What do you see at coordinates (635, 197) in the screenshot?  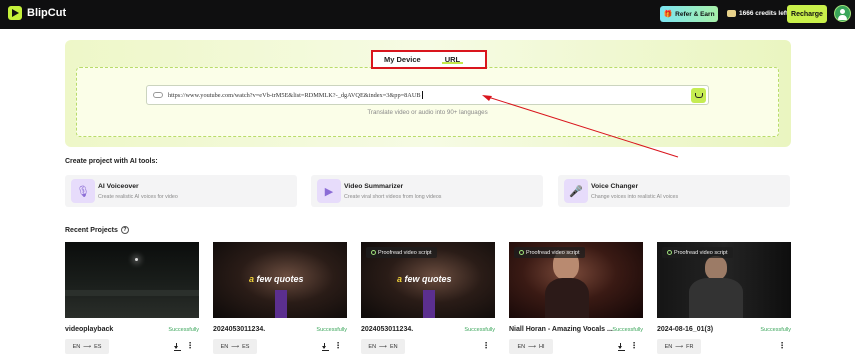 I see `tool-desc: Change voices into realistic AI voices` at bounding box center [635, 197].